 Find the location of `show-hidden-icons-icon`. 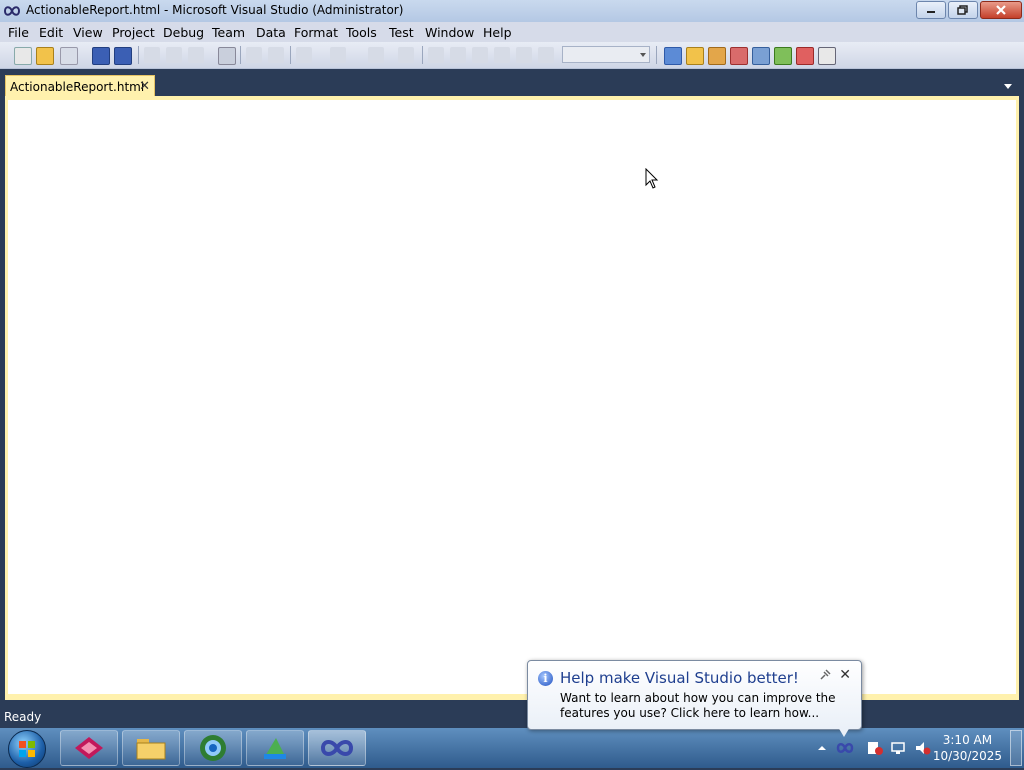

show-hidden-icons-icon is located at coordinates (822, 748).